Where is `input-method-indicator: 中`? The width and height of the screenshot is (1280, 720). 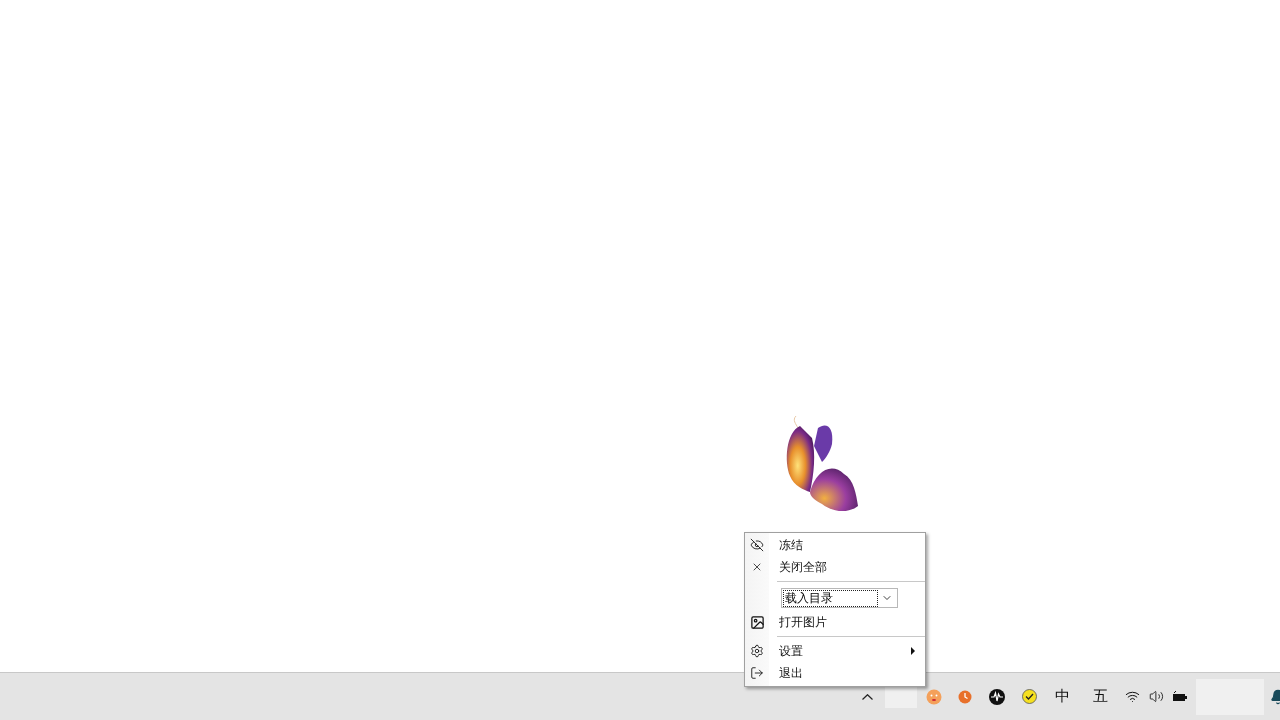
input-method-indicator: 中 is located at coordinates (1063, 696).